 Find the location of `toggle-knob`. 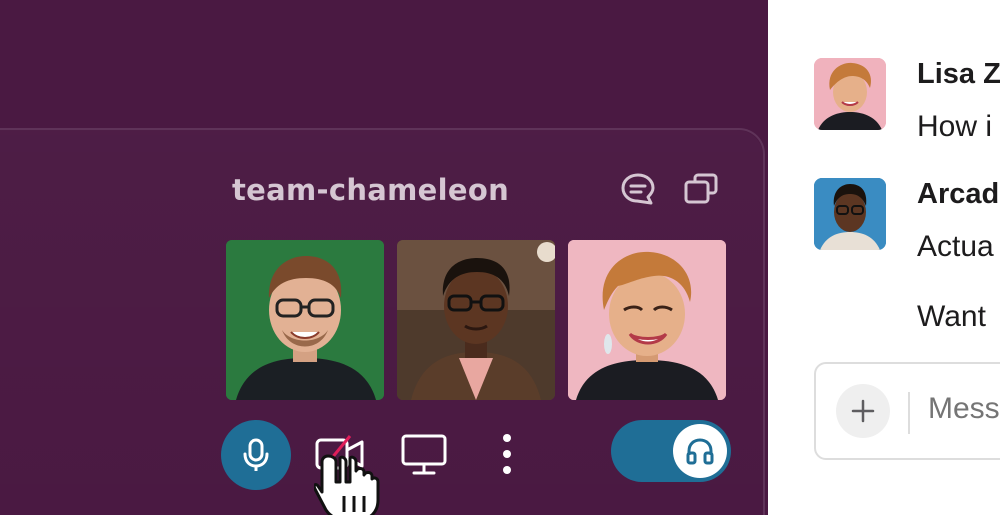

toggle-knob is located at coordinates (700, 451).